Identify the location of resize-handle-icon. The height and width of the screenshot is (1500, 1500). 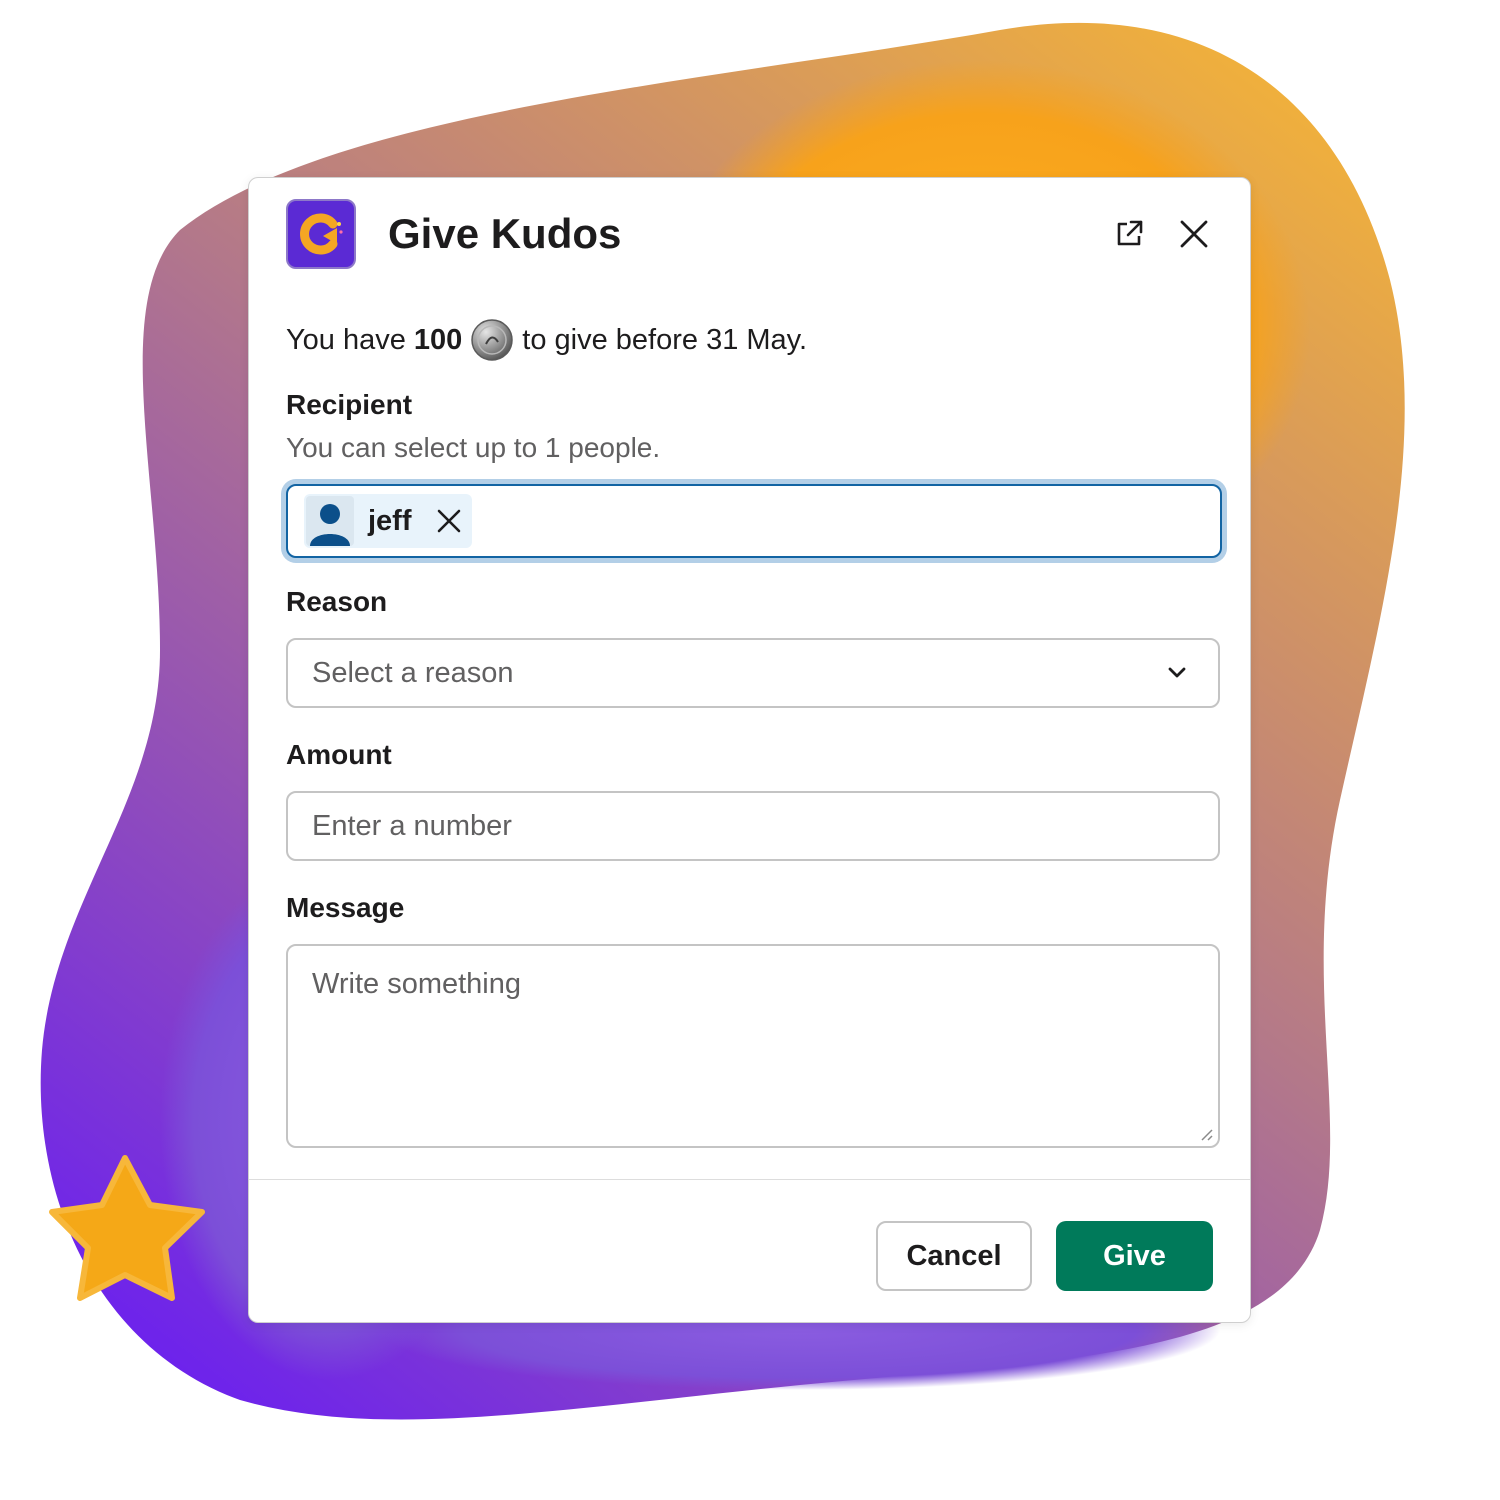
(1206, 1134).